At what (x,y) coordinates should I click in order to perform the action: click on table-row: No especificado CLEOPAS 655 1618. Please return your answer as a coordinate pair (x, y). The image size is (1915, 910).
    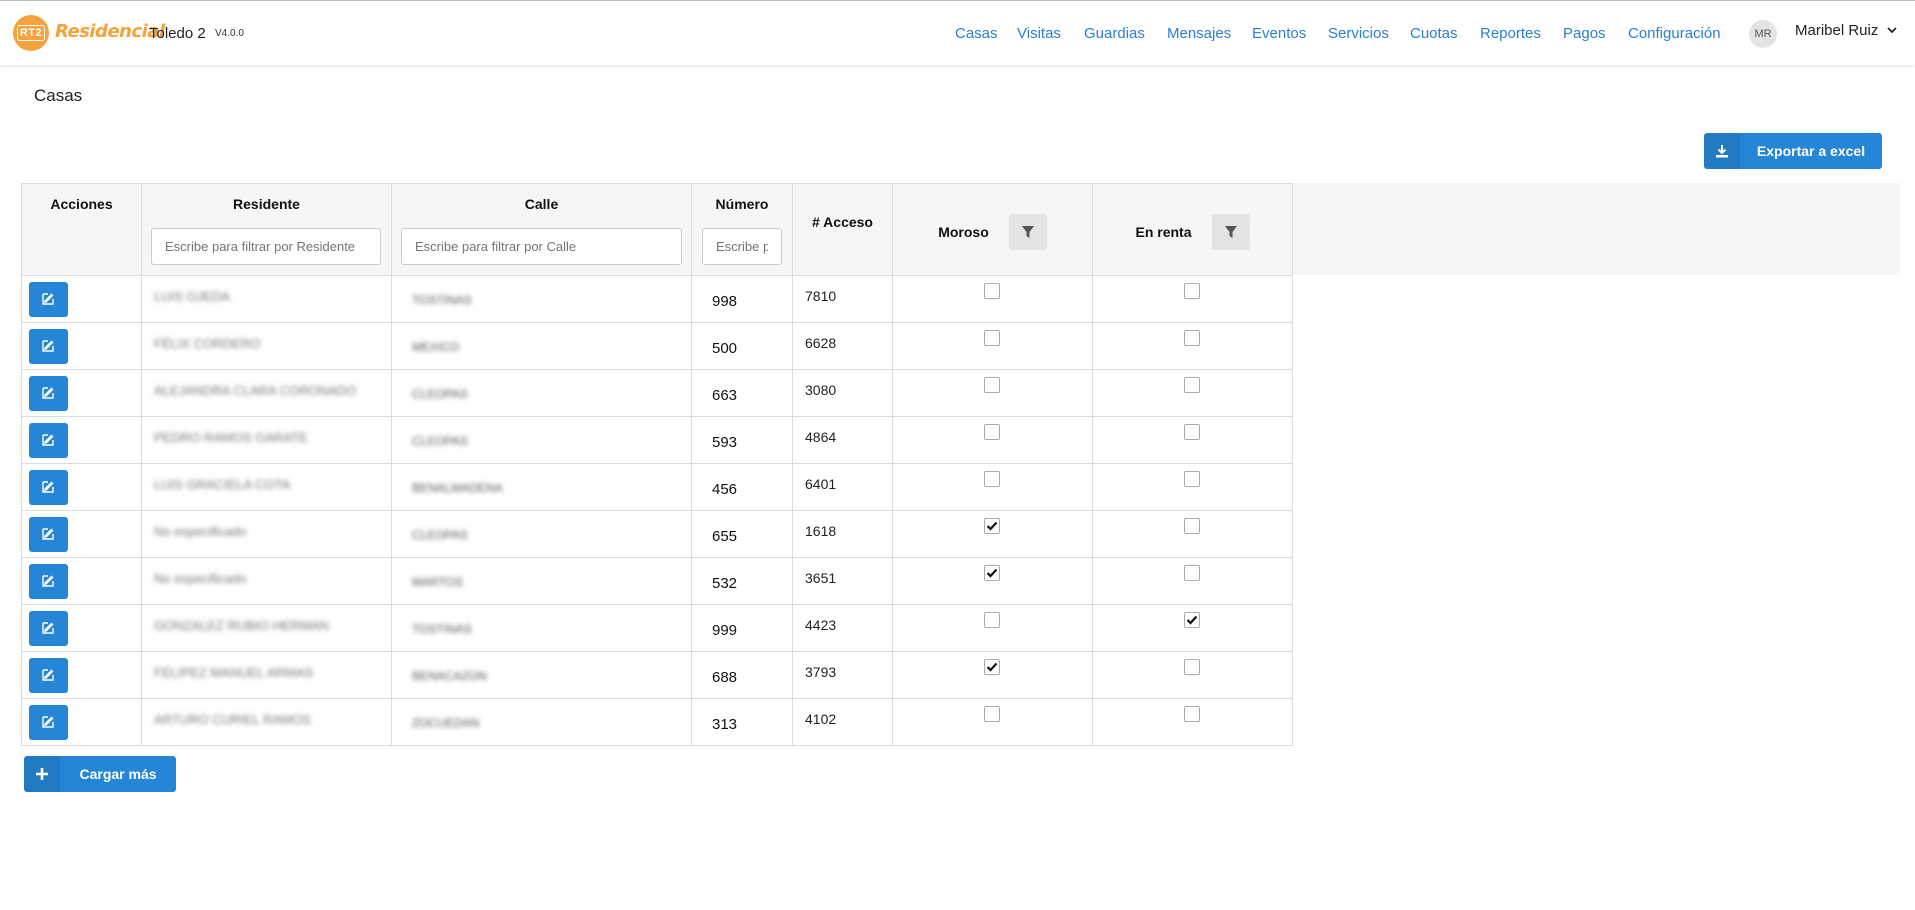
    Looking at the image, I should click on (657, 534).